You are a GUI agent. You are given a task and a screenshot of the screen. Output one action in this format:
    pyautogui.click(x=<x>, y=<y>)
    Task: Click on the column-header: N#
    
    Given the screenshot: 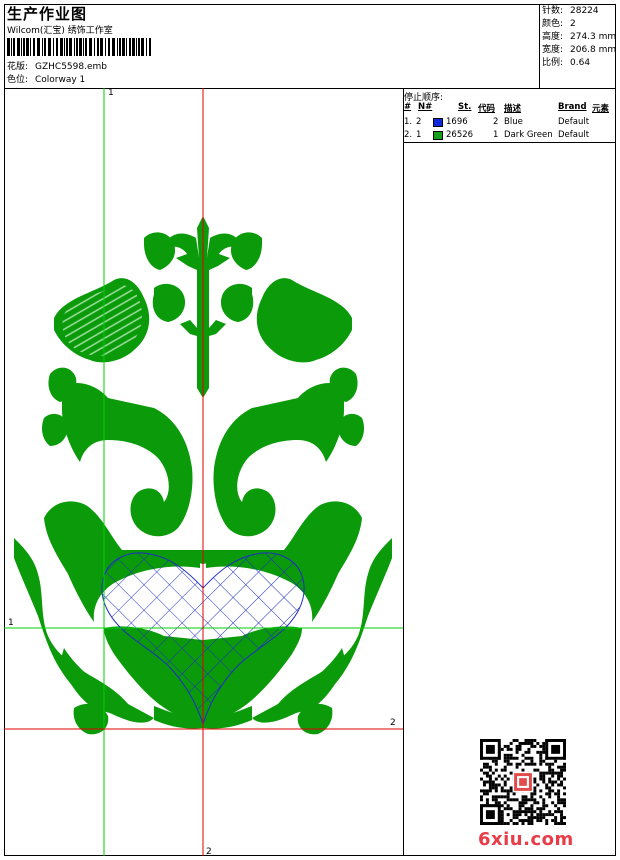 What is the action you would take?
    pyautogui.click(x=425, y=107)
    